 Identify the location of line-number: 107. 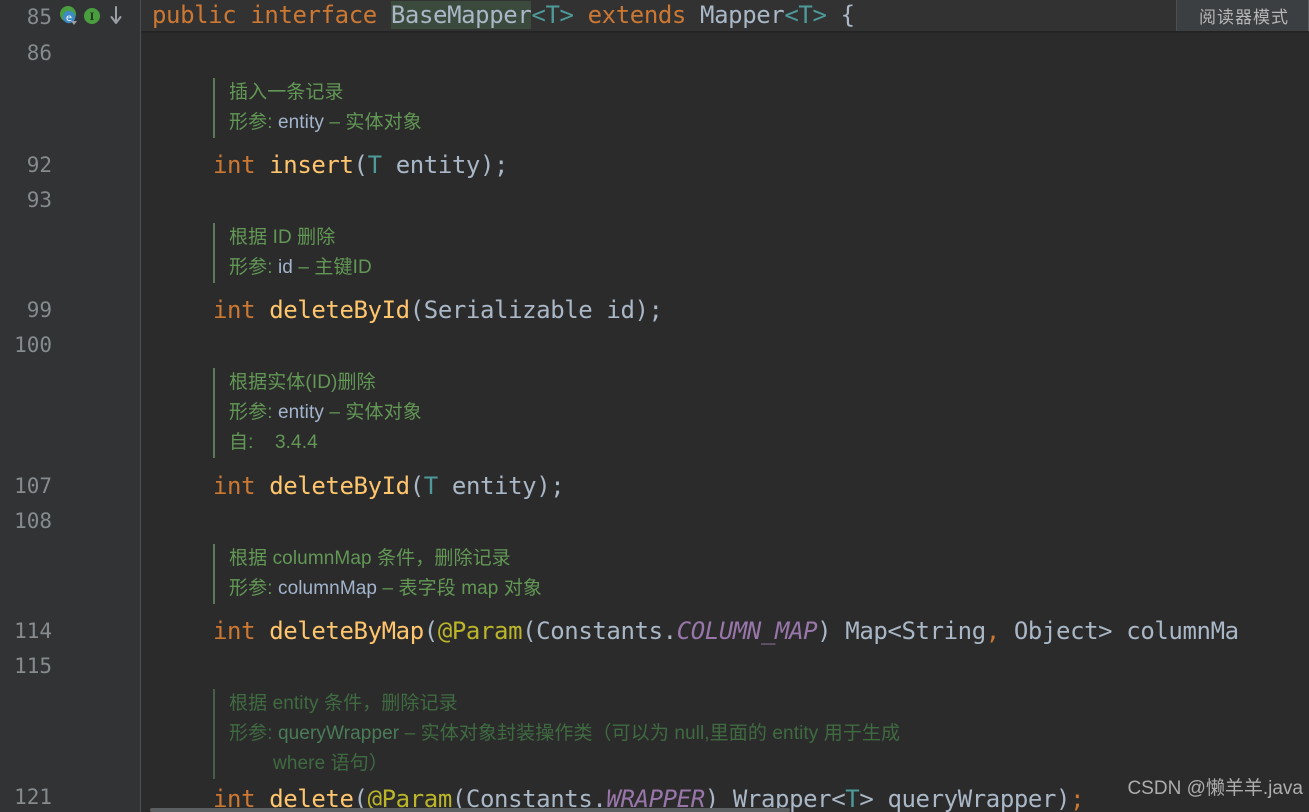
(33, 486).